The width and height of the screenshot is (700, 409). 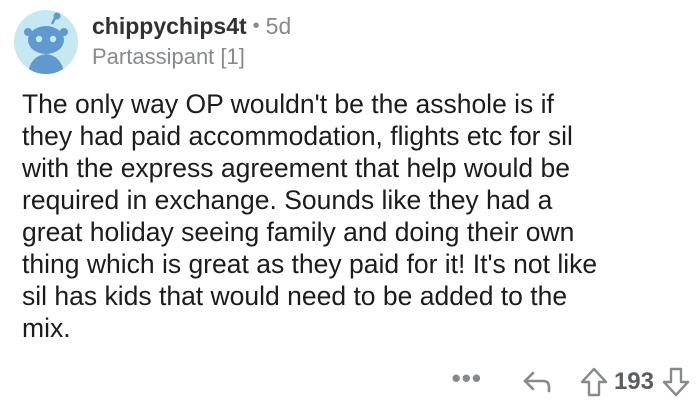 What do you see at coordinates (191, 41) in the screenshot?
I see `comment-meta: chippychips4t • 5d Partassipant [1]` at bounding box center [191, 41].